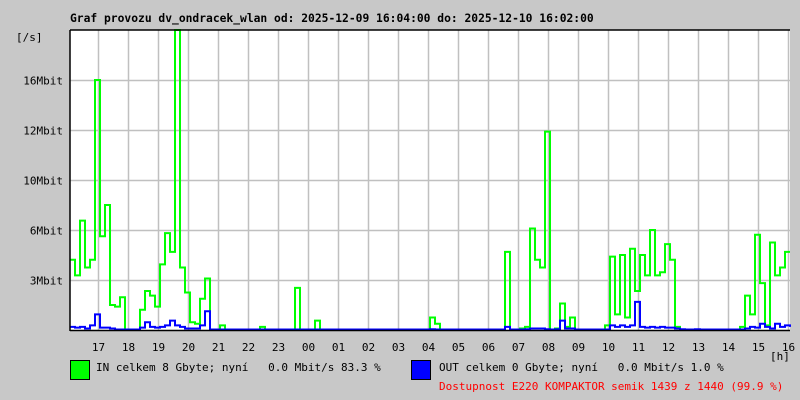 The width and height of the screenshot is (800, 400). What do you see at coordinates (278, 347) in the screenshot?
I see `x-tick-label: 23` at bounding box center [278, 347].